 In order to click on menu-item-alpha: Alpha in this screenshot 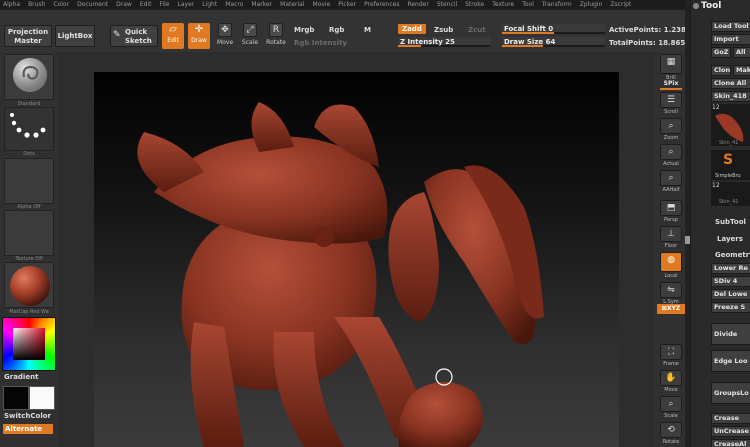, I will do `click(11, 5)`.